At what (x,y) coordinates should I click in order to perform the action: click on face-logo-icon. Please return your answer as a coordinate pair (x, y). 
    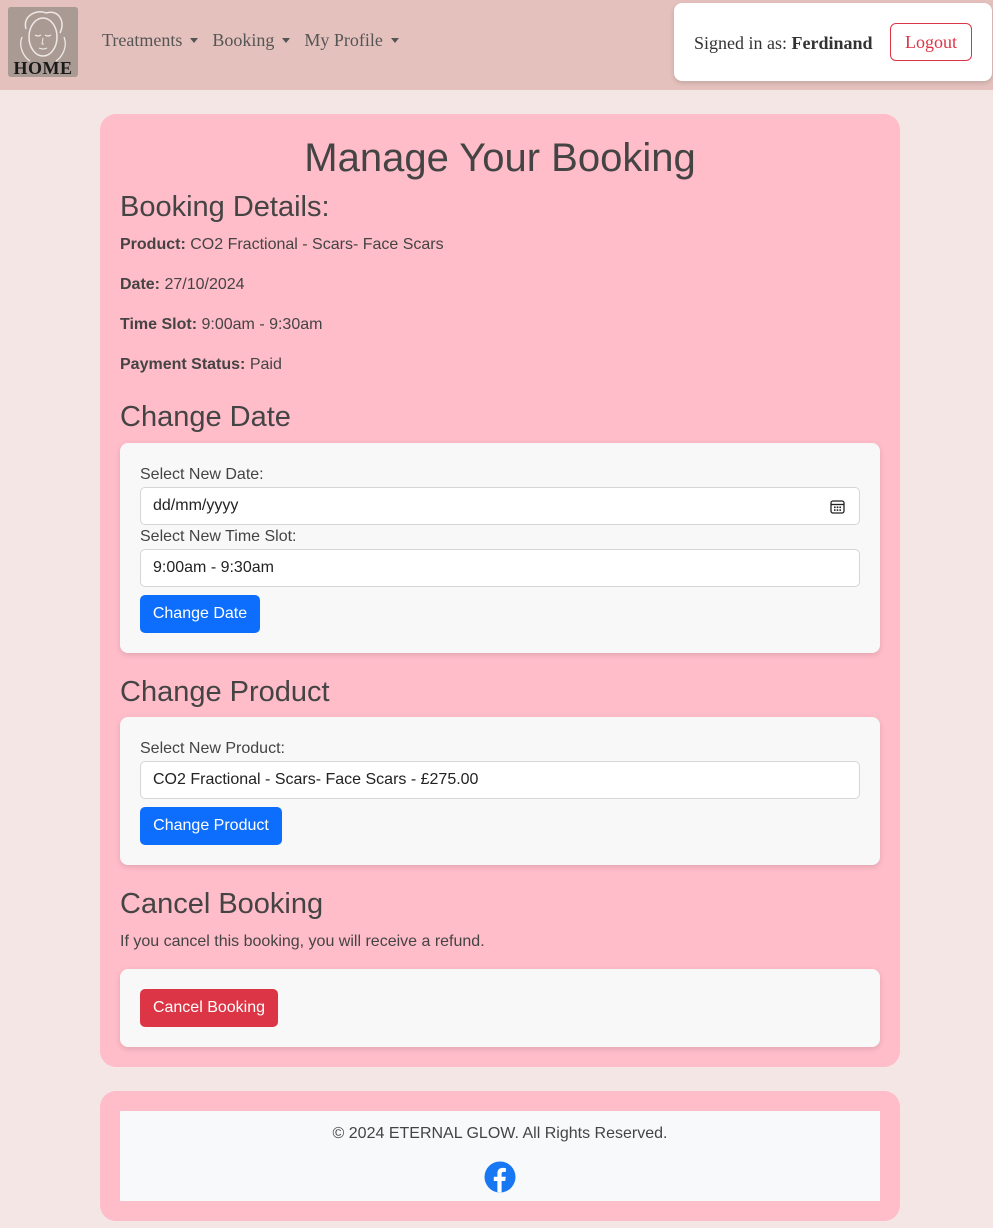
    Looking at the image, I should click on (43, 35).